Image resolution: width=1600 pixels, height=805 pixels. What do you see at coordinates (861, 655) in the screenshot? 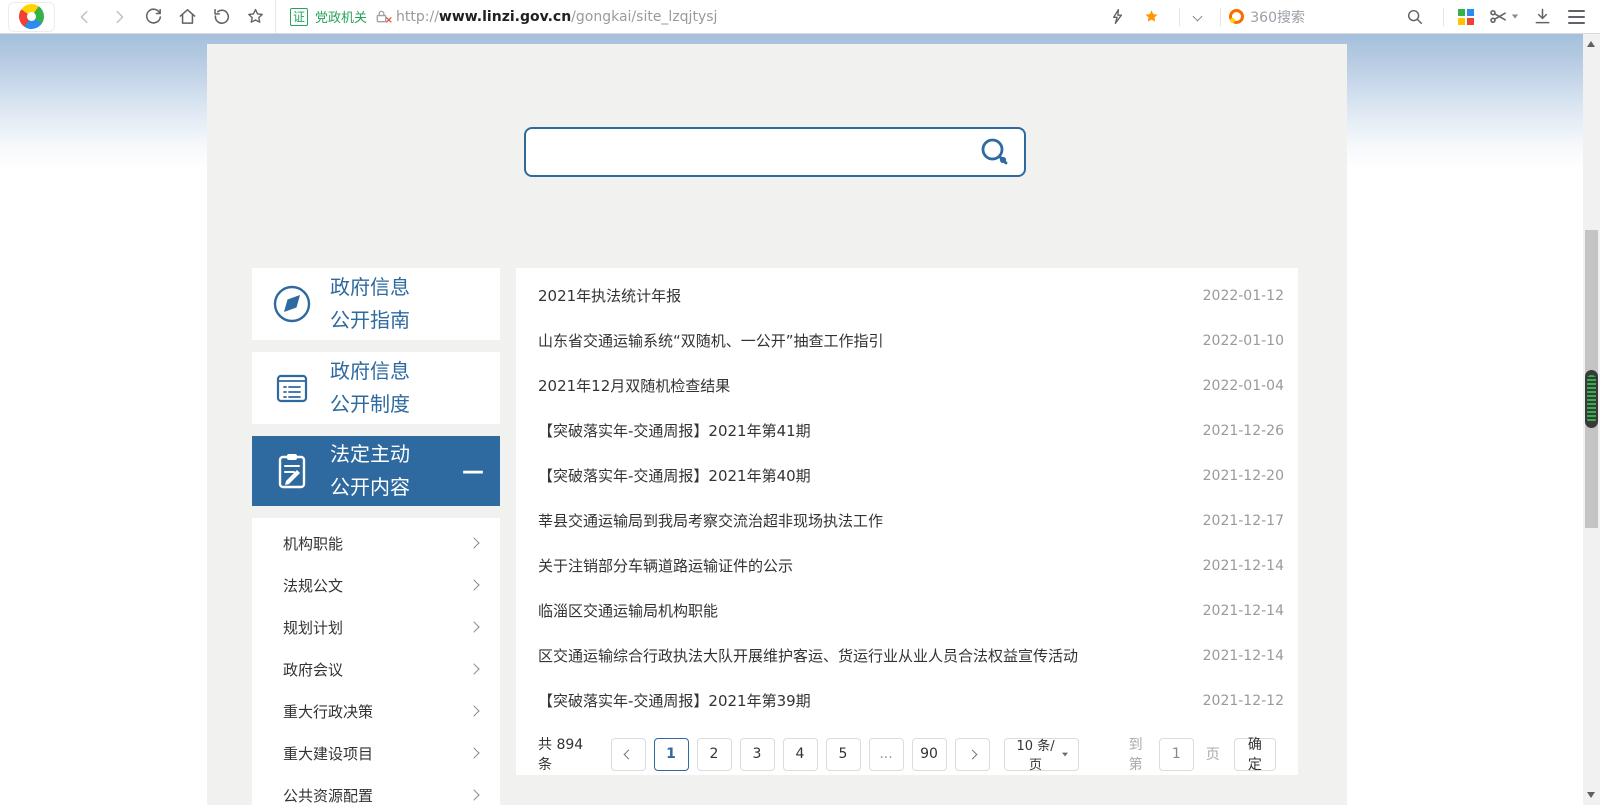
I see `article-title-link: 区交通运输综合行政执法大队开展维护客运、货运行业从业人员合法权益宣传活动` at bounding box center [861, 655].